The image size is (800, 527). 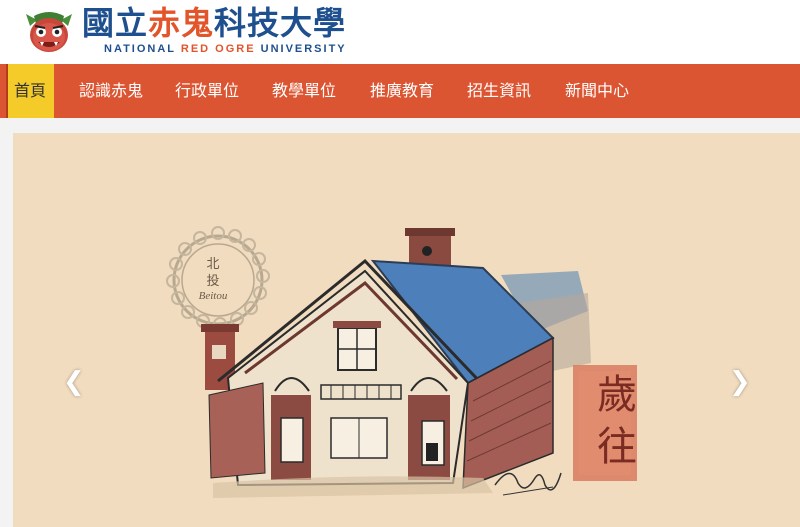 I want to click on nav-item-about: 認識赤鬼, so click(x=111, y=91).